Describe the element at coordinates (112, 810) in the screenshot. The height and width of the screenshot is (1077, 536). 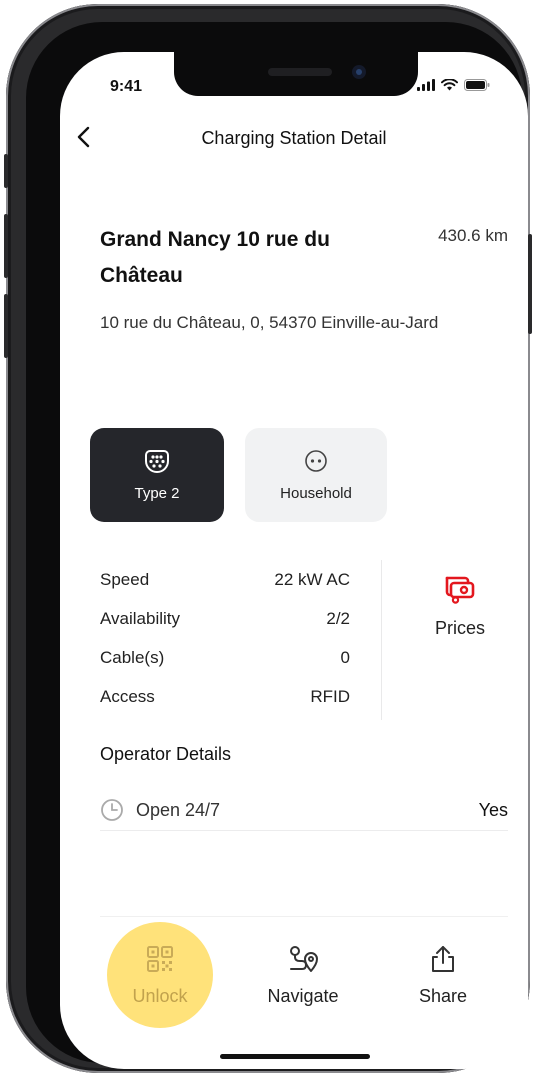
I see `clock-icon` at that location.